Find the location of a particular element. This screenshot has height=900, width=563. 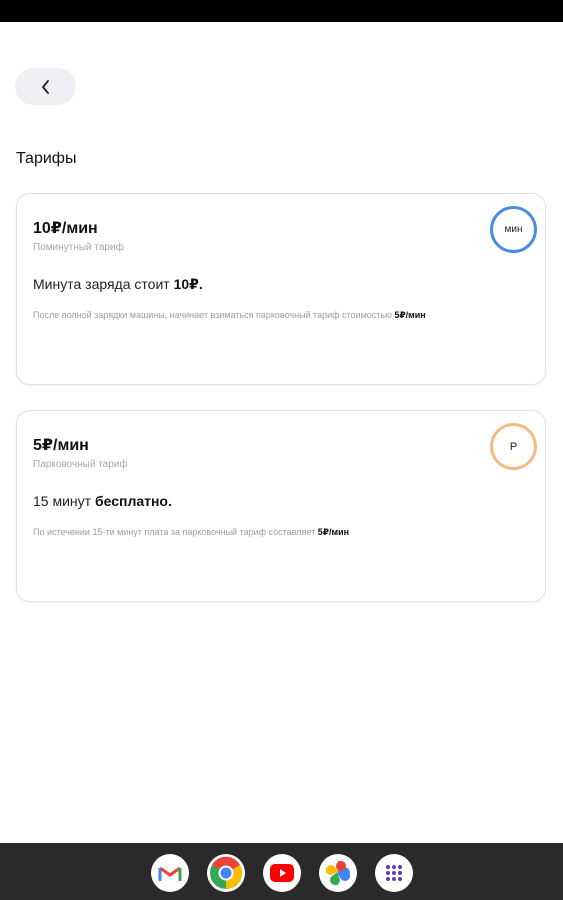

photos-icon is located at coordinates (338, 873).